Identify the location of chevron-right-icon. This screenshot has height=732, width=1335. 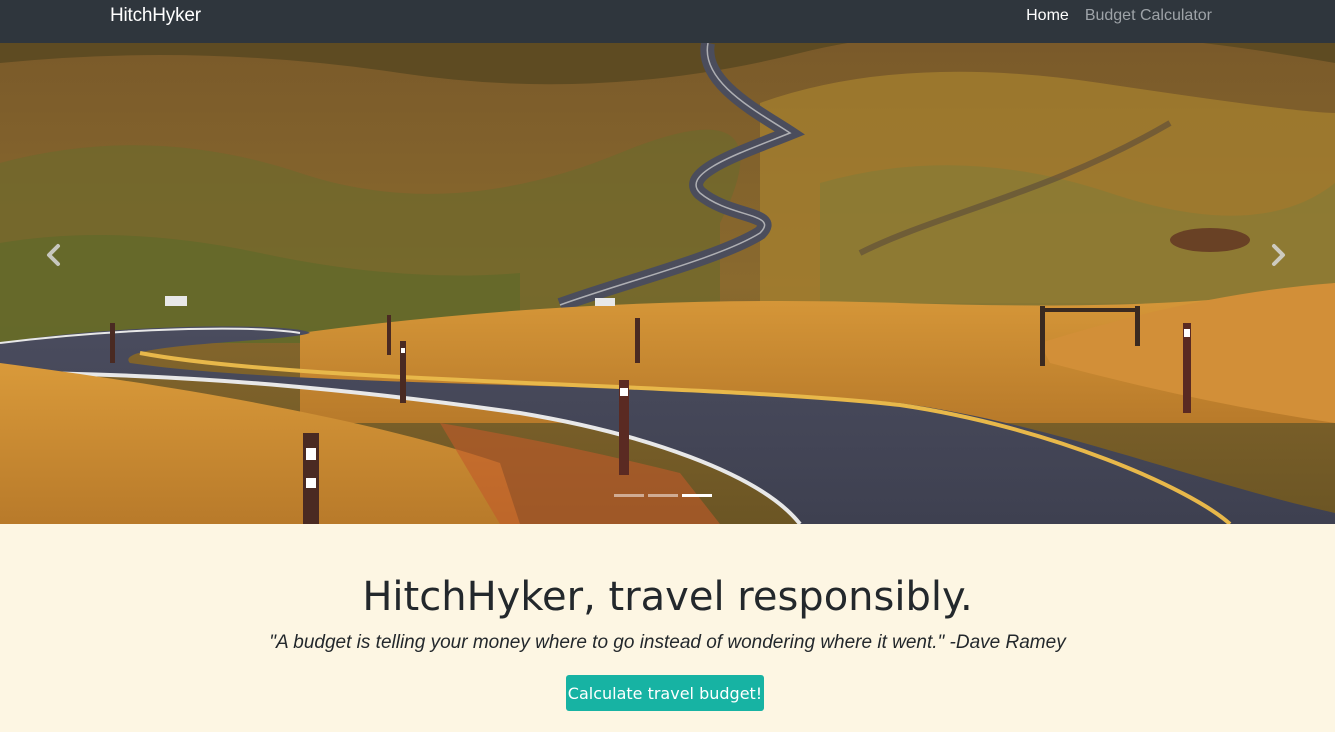
(1278, 255).